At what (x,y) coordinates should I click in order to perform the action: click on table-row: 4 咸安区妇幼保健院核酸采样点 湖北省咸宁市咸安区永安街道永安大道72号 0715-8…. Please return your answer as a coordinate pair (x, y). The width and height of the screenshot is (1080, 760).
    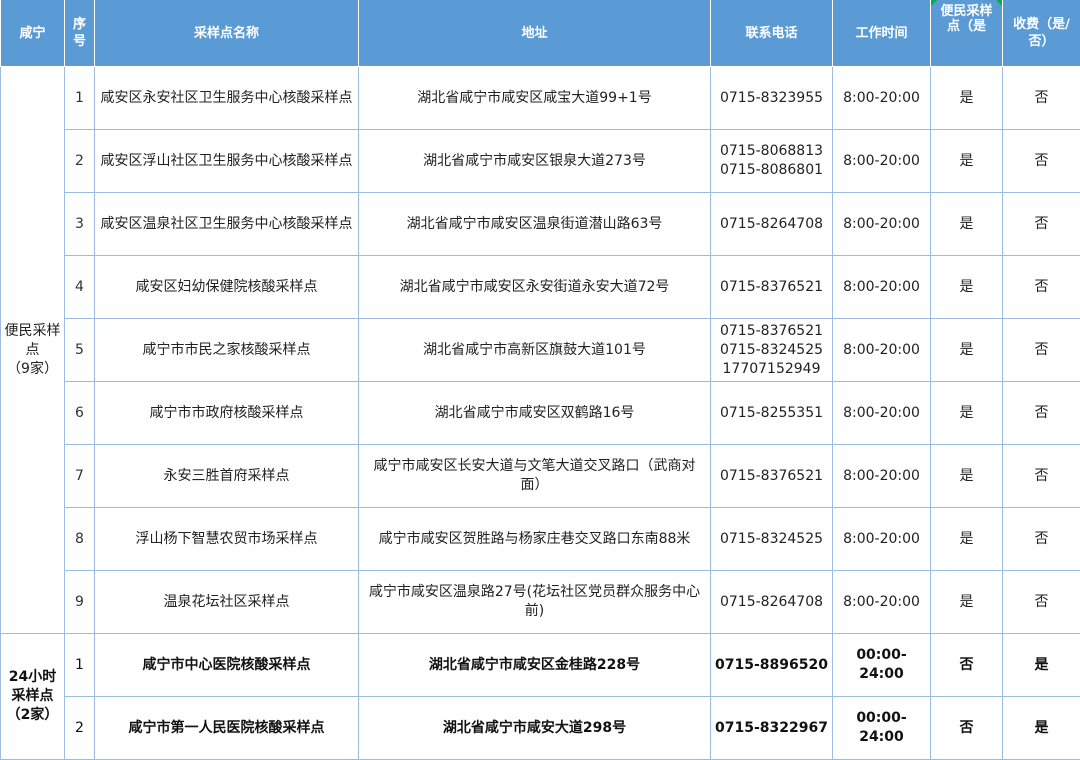
    Looking at the image, I should click on (540, 287).